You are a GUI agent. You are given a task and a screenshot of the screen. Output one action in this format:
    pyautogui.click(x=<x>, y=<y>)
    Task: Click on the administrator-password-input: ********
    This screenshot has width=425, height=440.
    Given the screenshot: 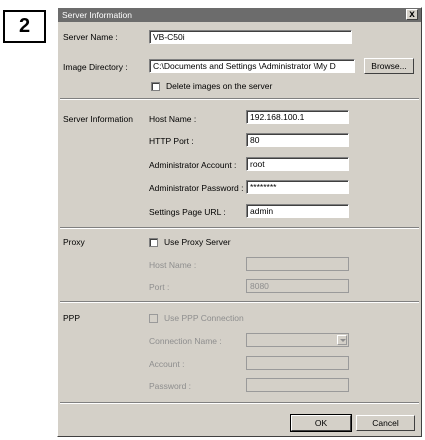 What is the action you would take?
    pyautogui.click(x=297, y=187)
    